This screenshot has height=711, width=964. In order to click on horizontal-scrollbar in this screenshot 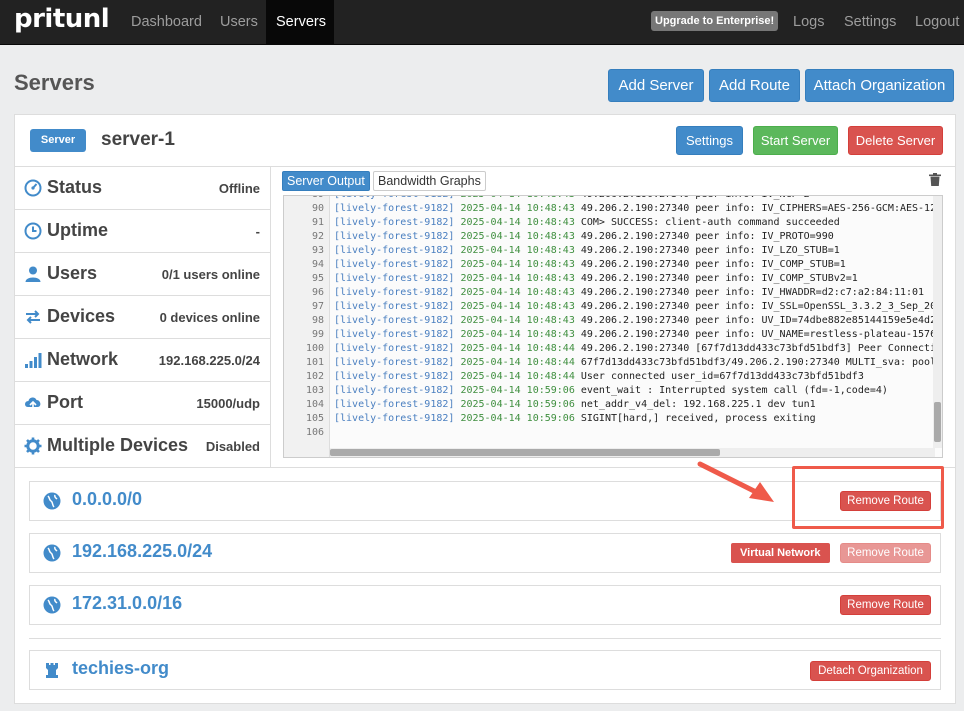, I will do `click(632, 452)`.